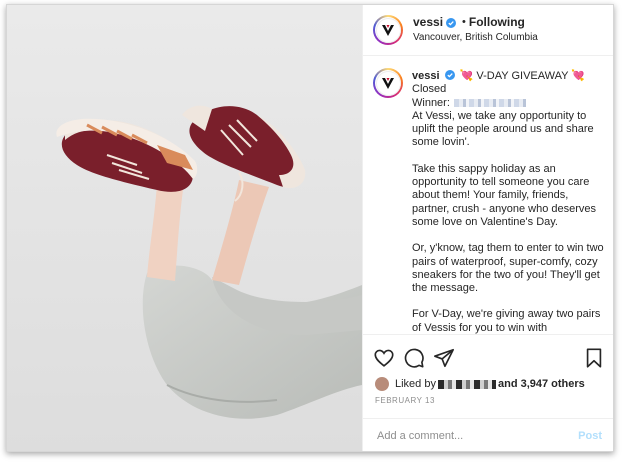 This screenshot has height=463, width=624. Describe the element at coordinates (429, 89) in the screenshot. I see `caption-status: Closed` at that location.